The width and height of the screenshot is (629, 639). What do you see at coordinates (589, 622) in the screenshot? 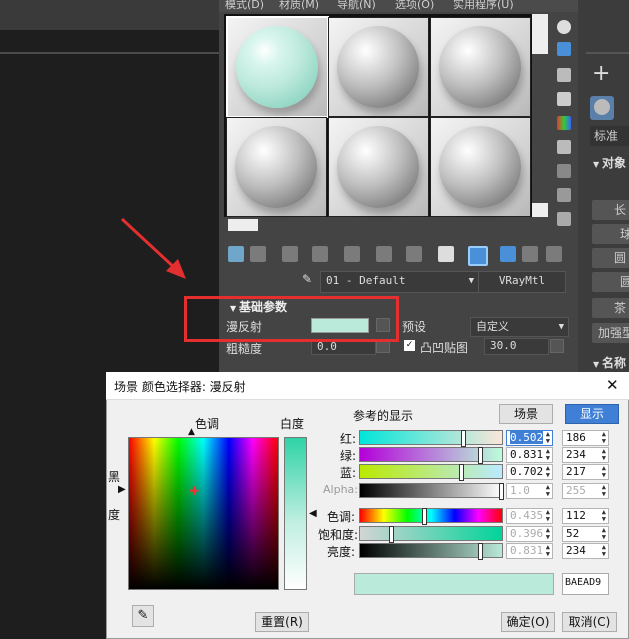
I see `cancel-button: 取消(C)` at bounding box center [589, 622].